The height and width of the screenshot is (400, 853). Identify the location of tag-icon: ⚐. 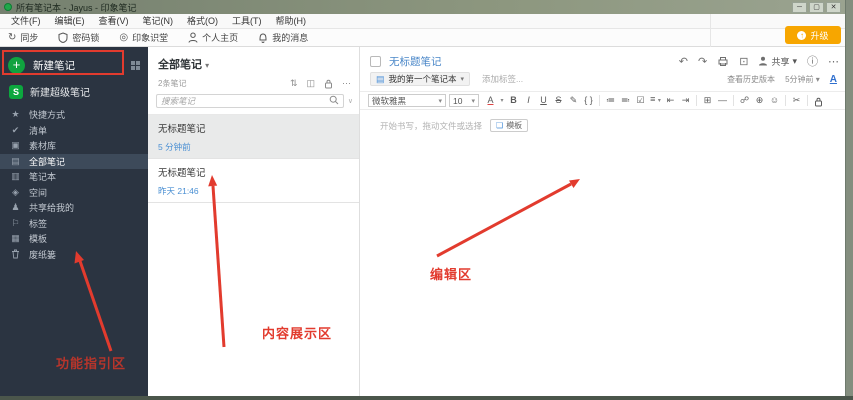
(15, 222).